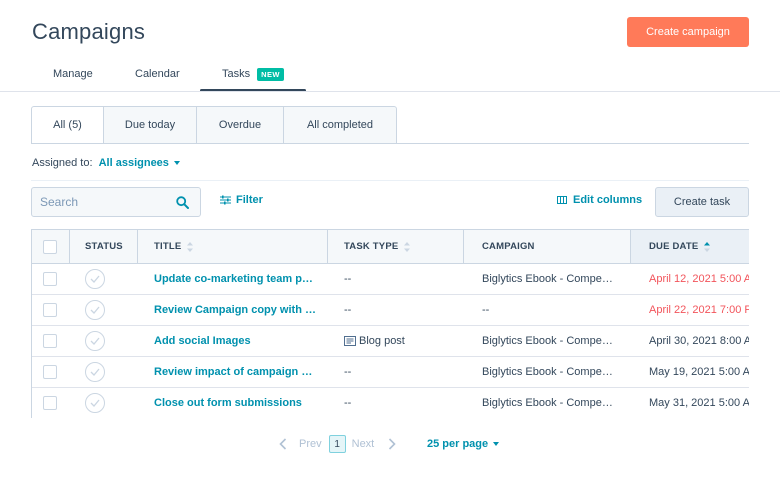 The width and height of the screenshot is (780, 480). Describe the element at coordinates (139, 163) in the screenshot. I see `assignee-dropdown: All assignees` at that location.